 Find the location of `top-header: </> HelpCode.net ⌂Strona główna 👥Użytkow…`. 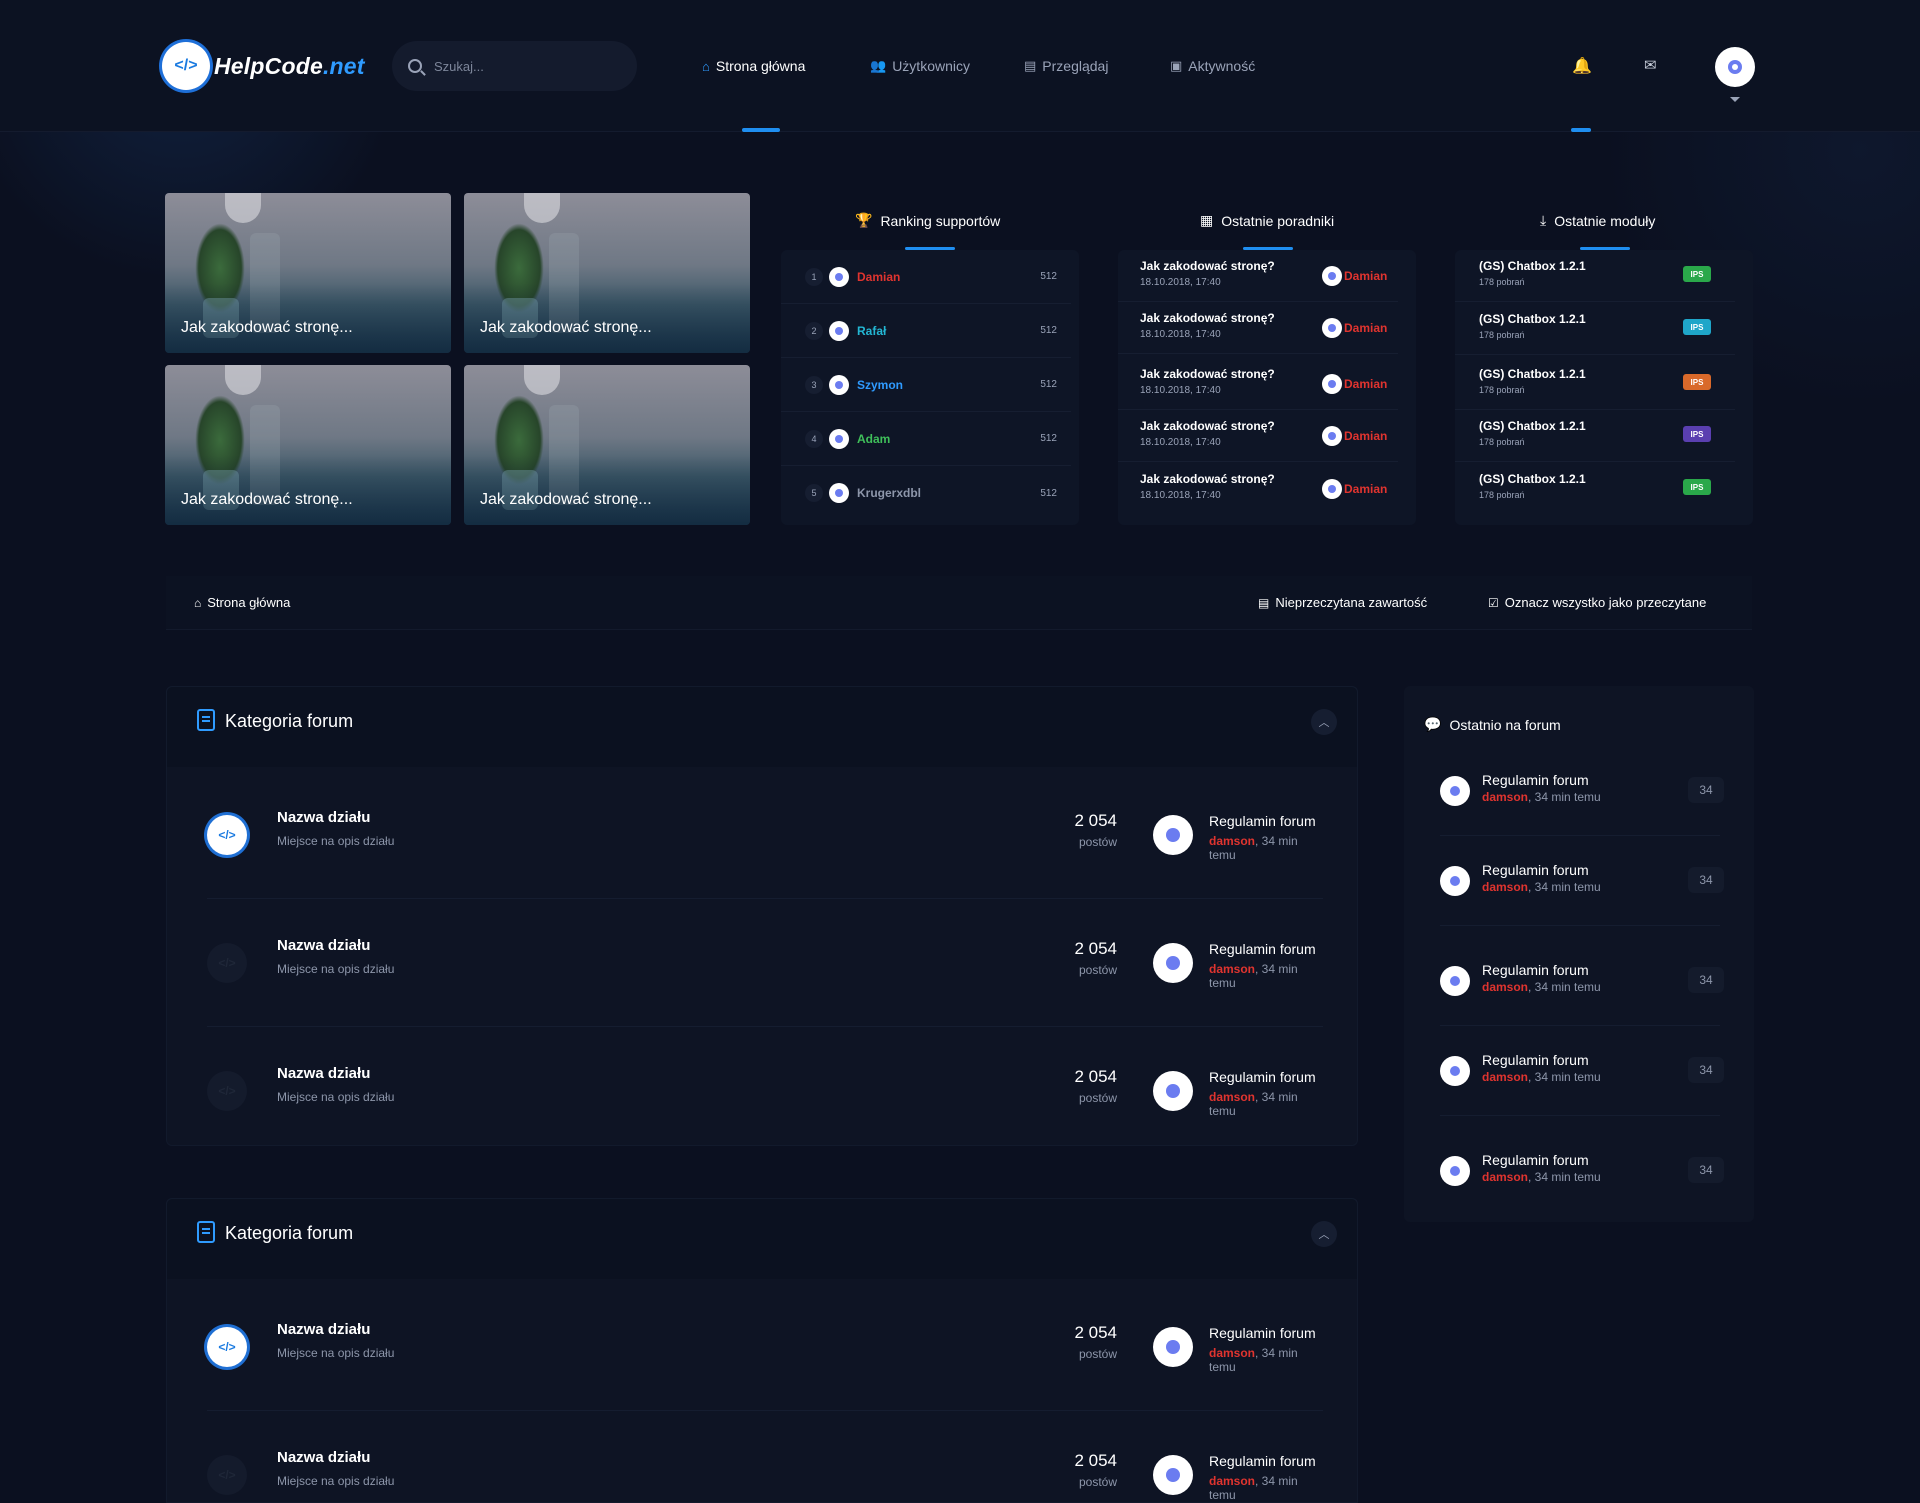

top-header: </> HelpCode.net ⌂Strona główna 👥Użytkow… is located at coordinates (960, 66).